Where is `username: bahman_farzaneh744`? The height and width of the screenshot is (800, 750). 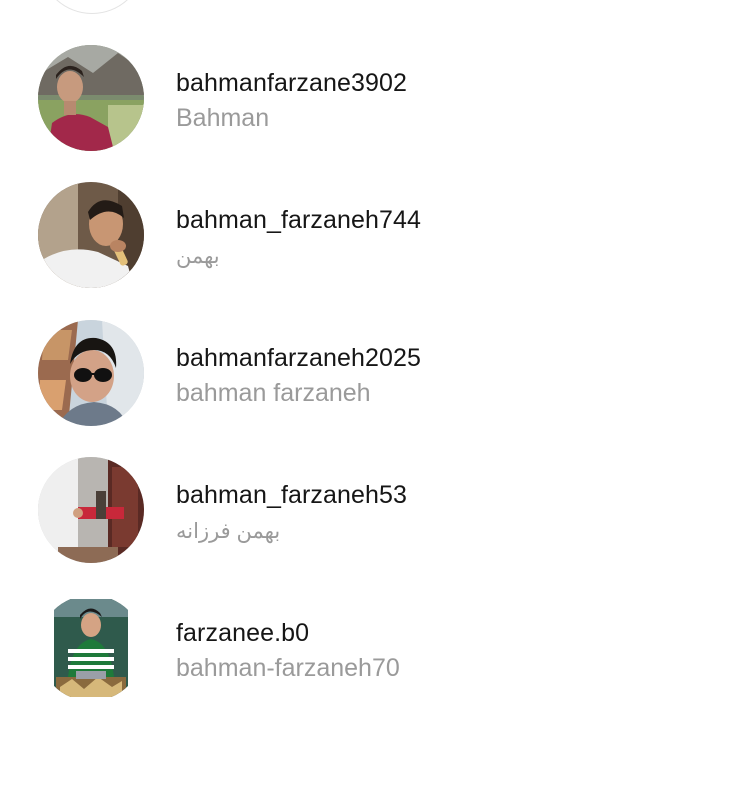 username: bahman_farzaneh744 is located at coordinates (298, 220).